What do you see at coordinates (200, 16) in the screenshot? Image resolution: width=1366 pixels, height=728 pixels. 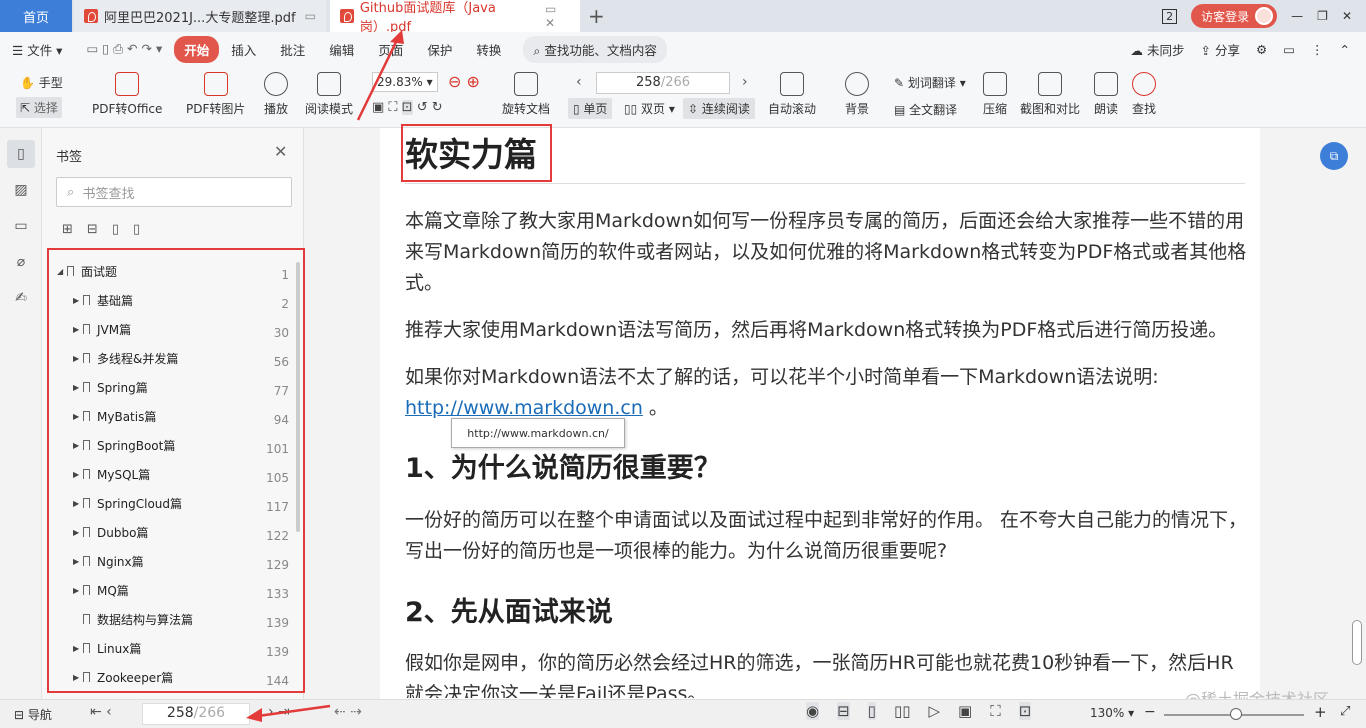 I see `tab-document-1: 阿里巴巴2021J...大专题整理.pdf ▭` at bounding box center [200, 16].